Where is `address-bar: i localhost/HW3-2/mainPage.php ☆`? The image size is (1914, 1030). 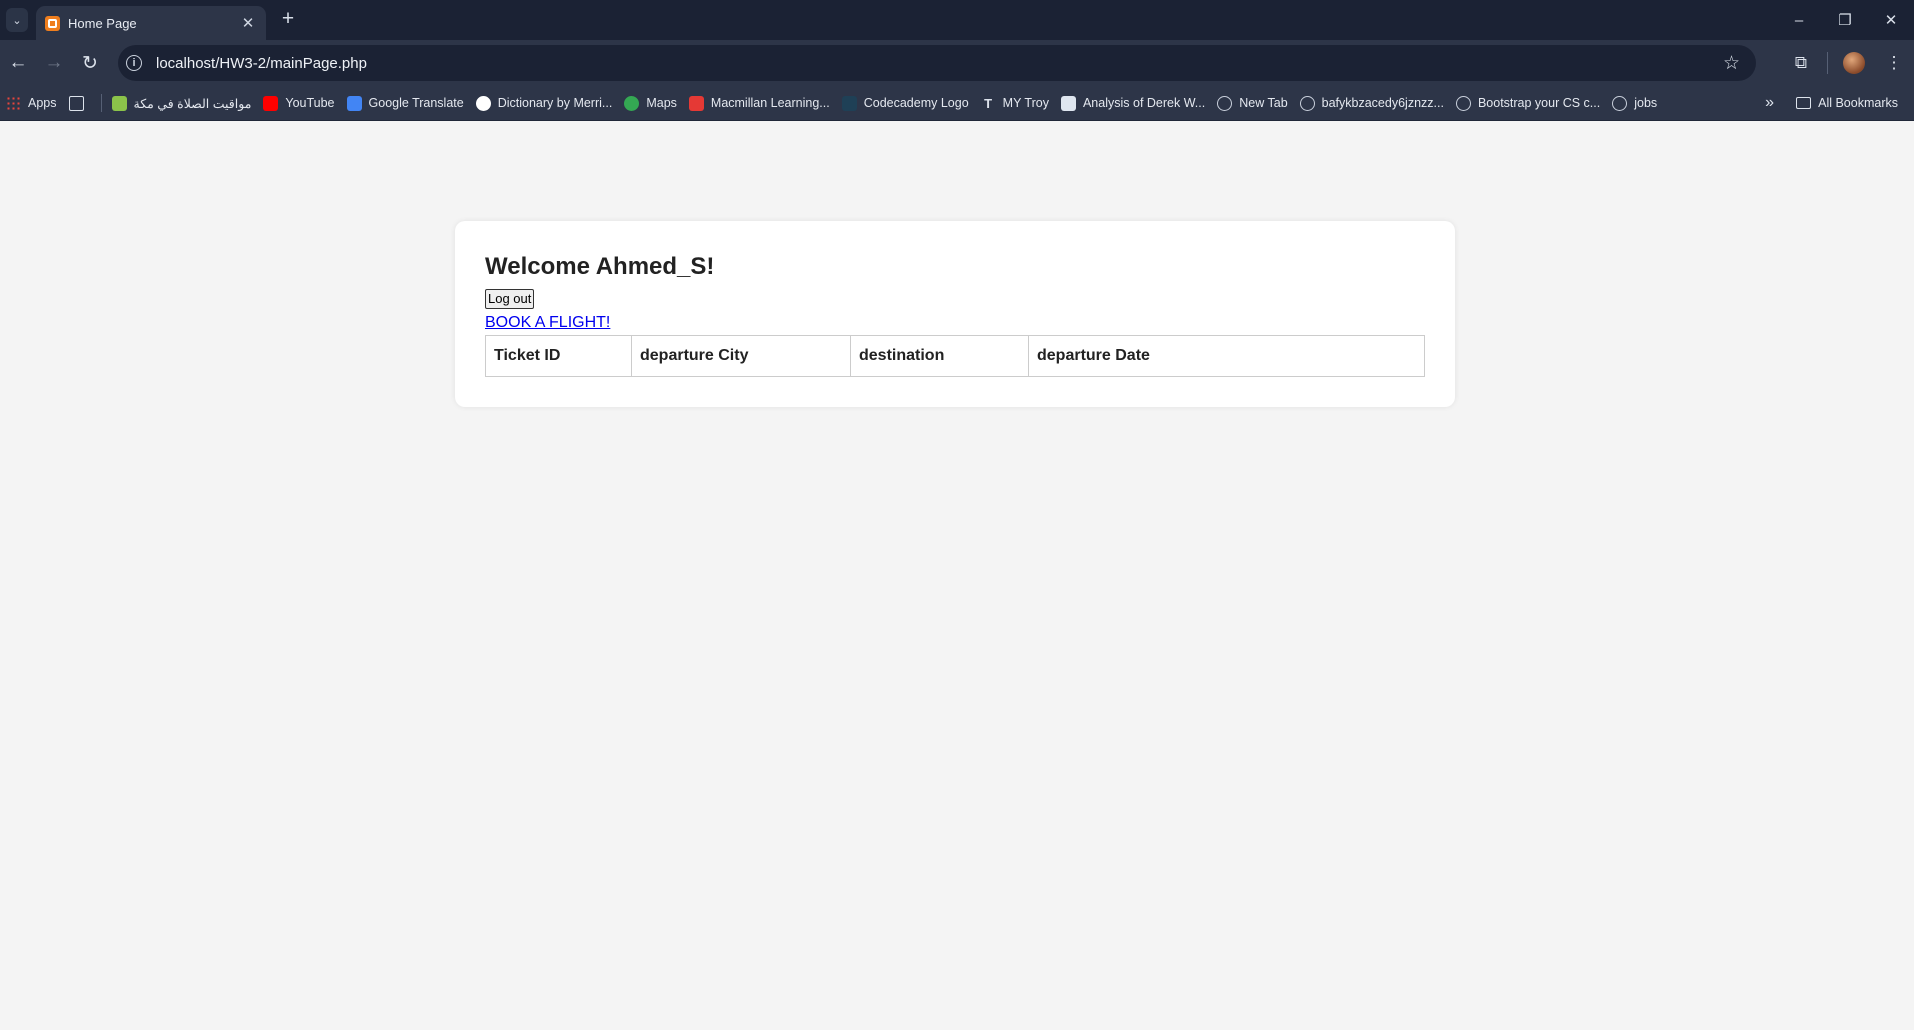 address-bar: i localhost/HW3-2/mainPage.php ☆ is located at coordinates (937, 63).